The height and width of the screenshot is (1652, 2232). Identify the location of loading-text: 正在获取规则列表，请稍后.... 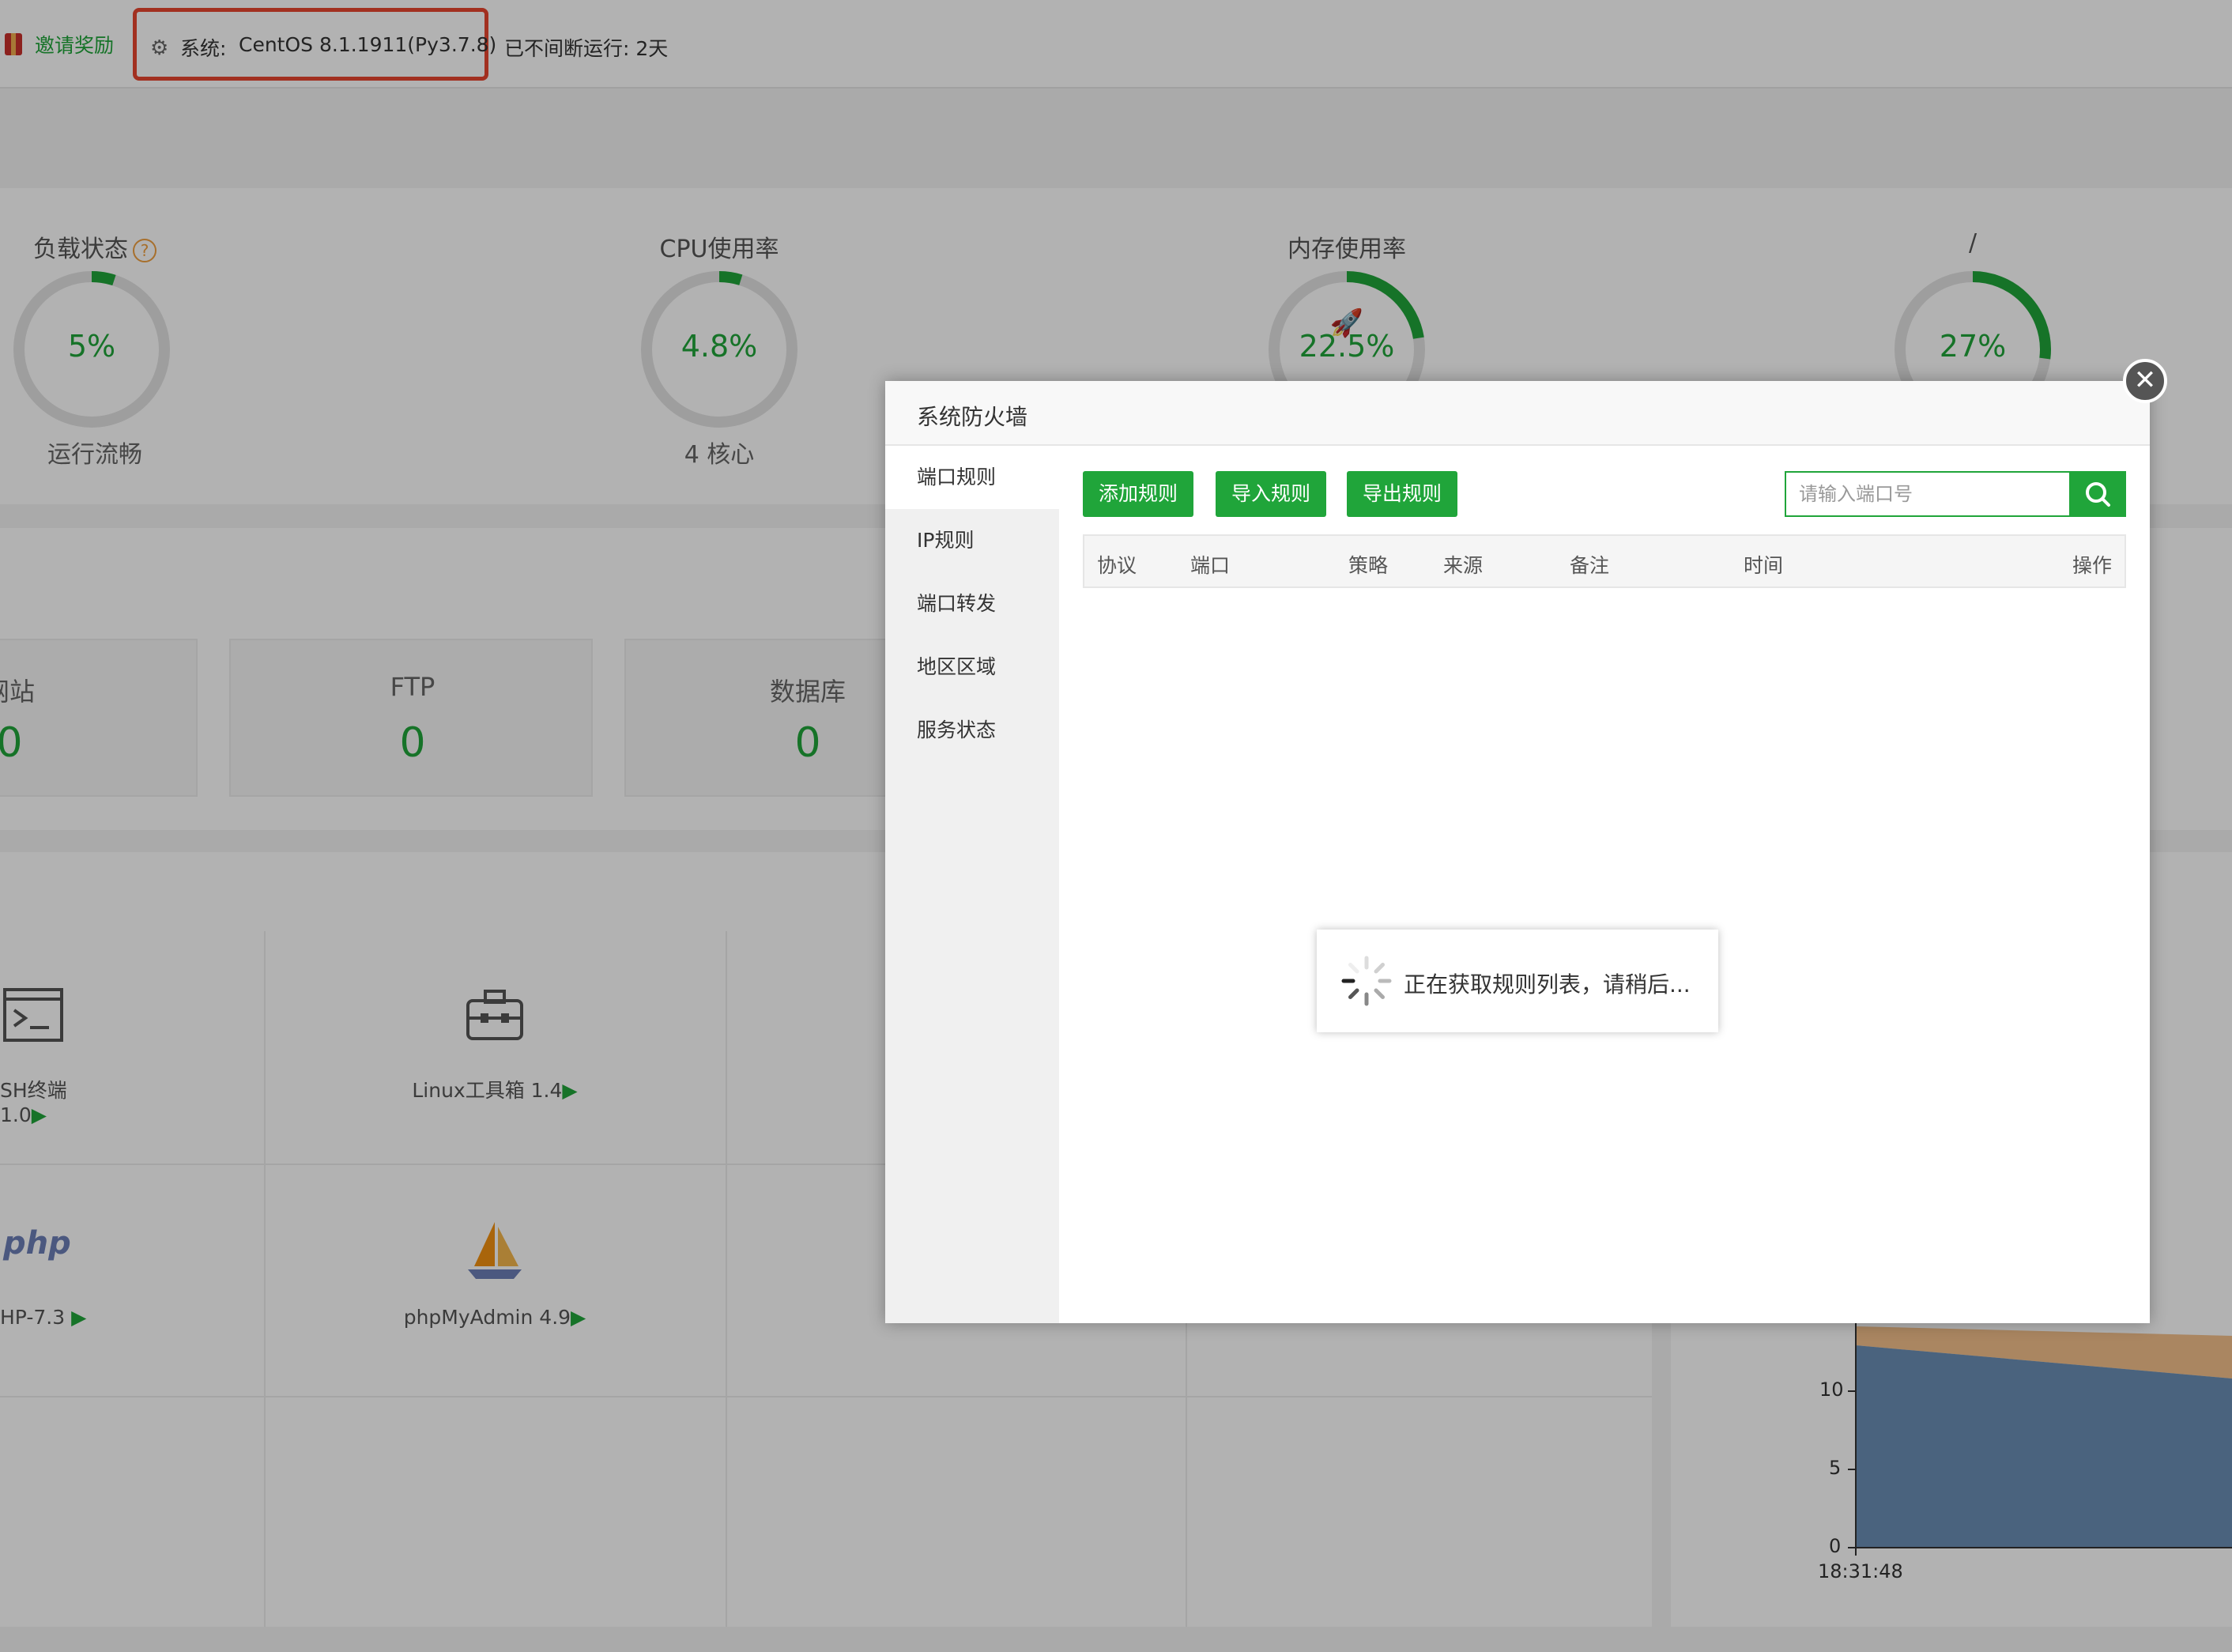
(1547, 984).